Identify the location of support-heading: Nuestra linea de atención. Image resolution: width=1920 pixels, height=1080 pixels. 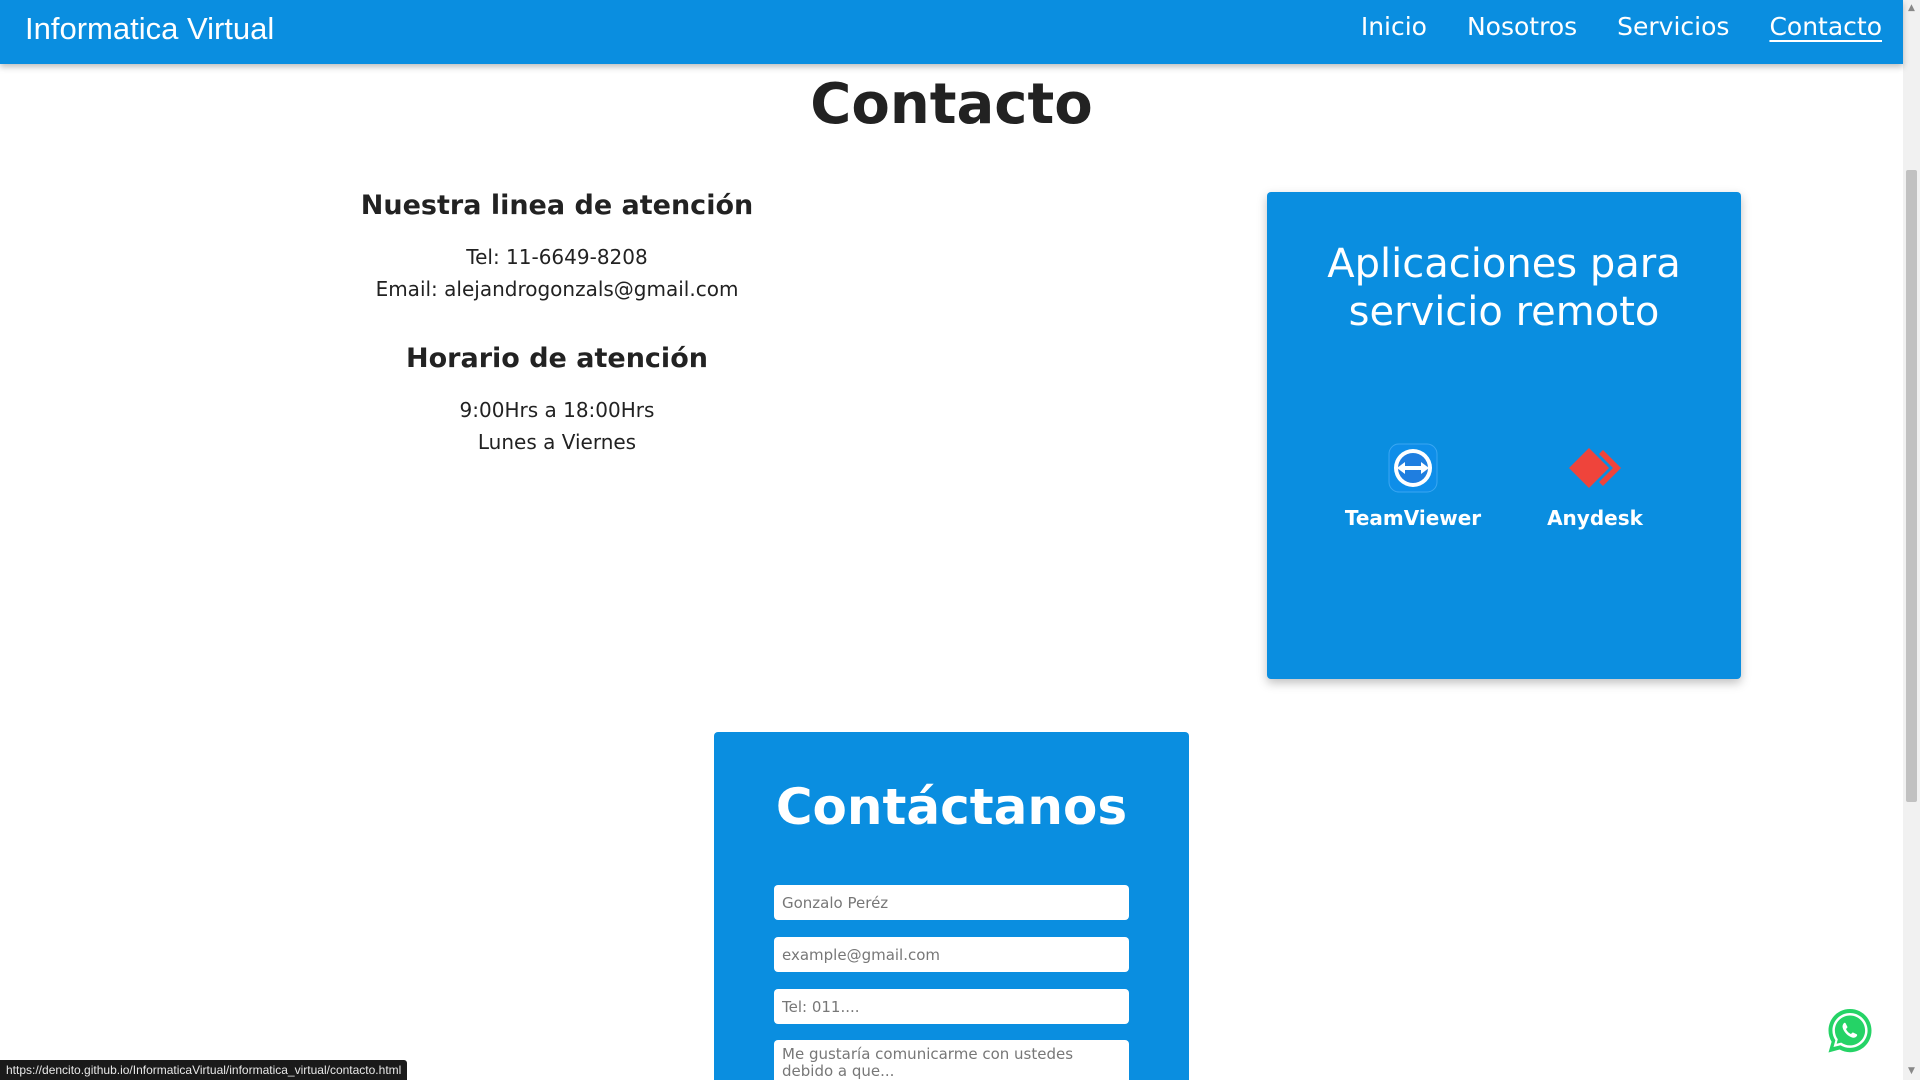
(557, 205).